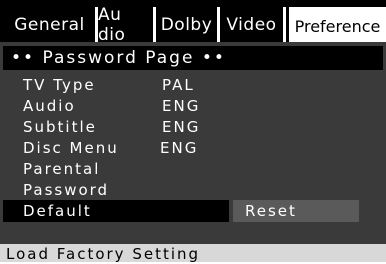 This screenshot has width=386, height=264. I want to click on tab-preference: Preference, so click(337, 24).